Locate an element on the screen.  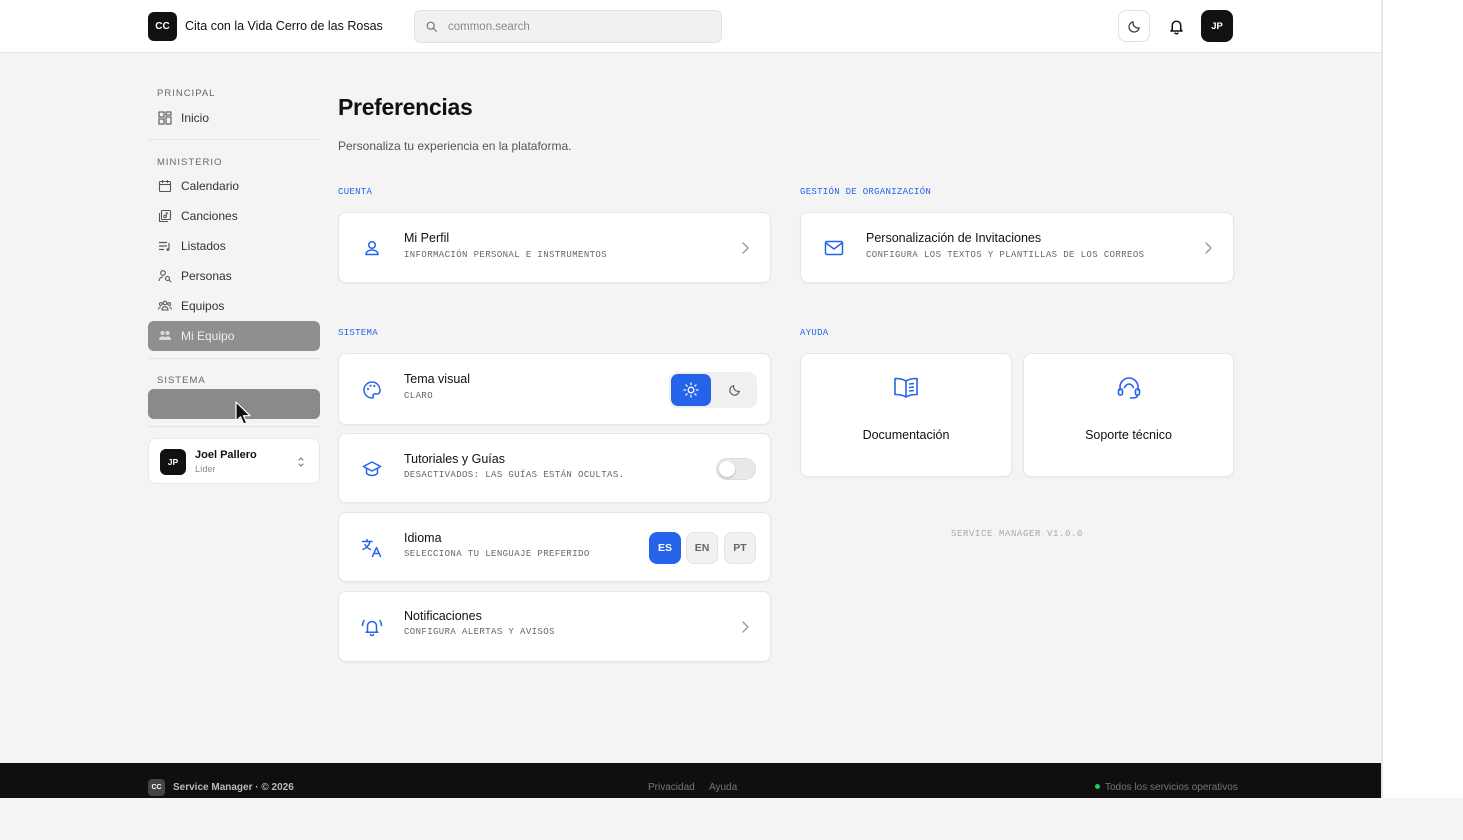
support-label: Soporte técnico is located at coordinates (1128, 435).